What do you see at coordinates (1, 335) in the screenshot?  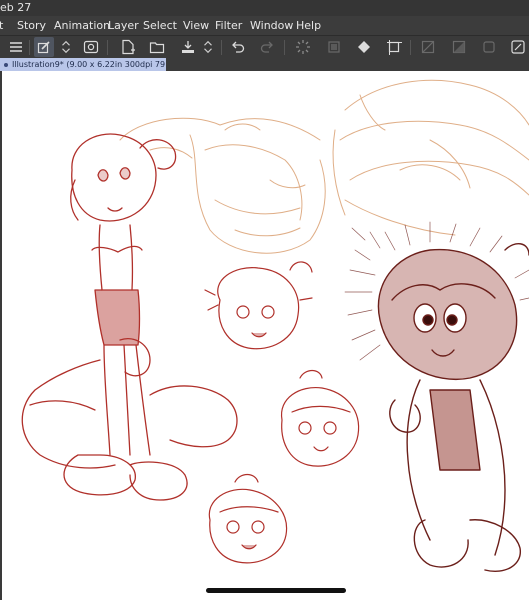 I see `canvas-left-edge` at bounding box center [1, 335].